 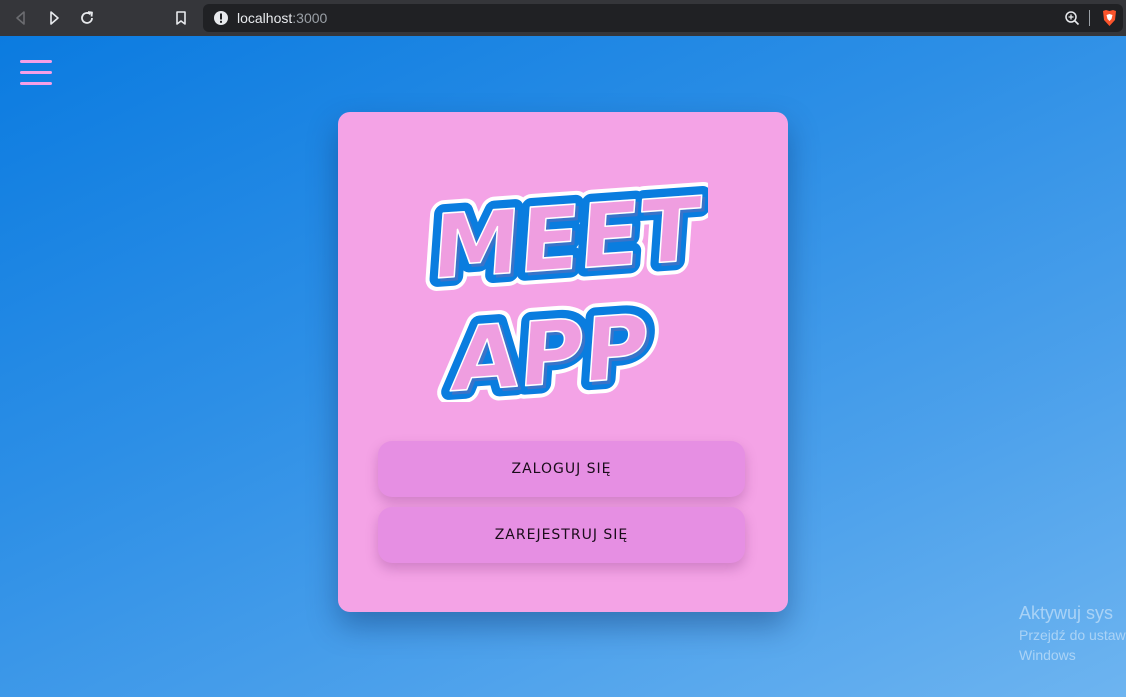 What do you see at coordinates (1047, 655) in the screenshot?
I see `watermark-line3: Windows` at bounding box center [1047, 655].